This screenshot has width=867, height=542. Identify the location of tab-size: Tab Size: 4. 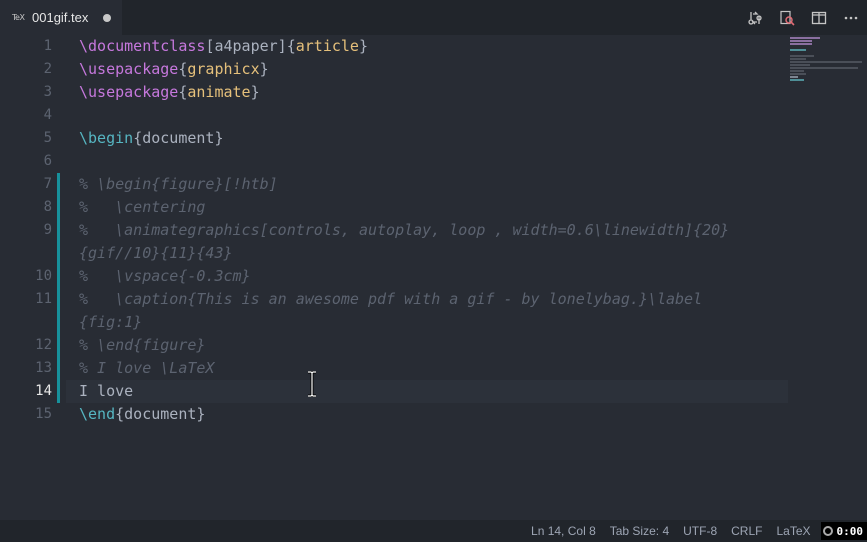
(639, 531).